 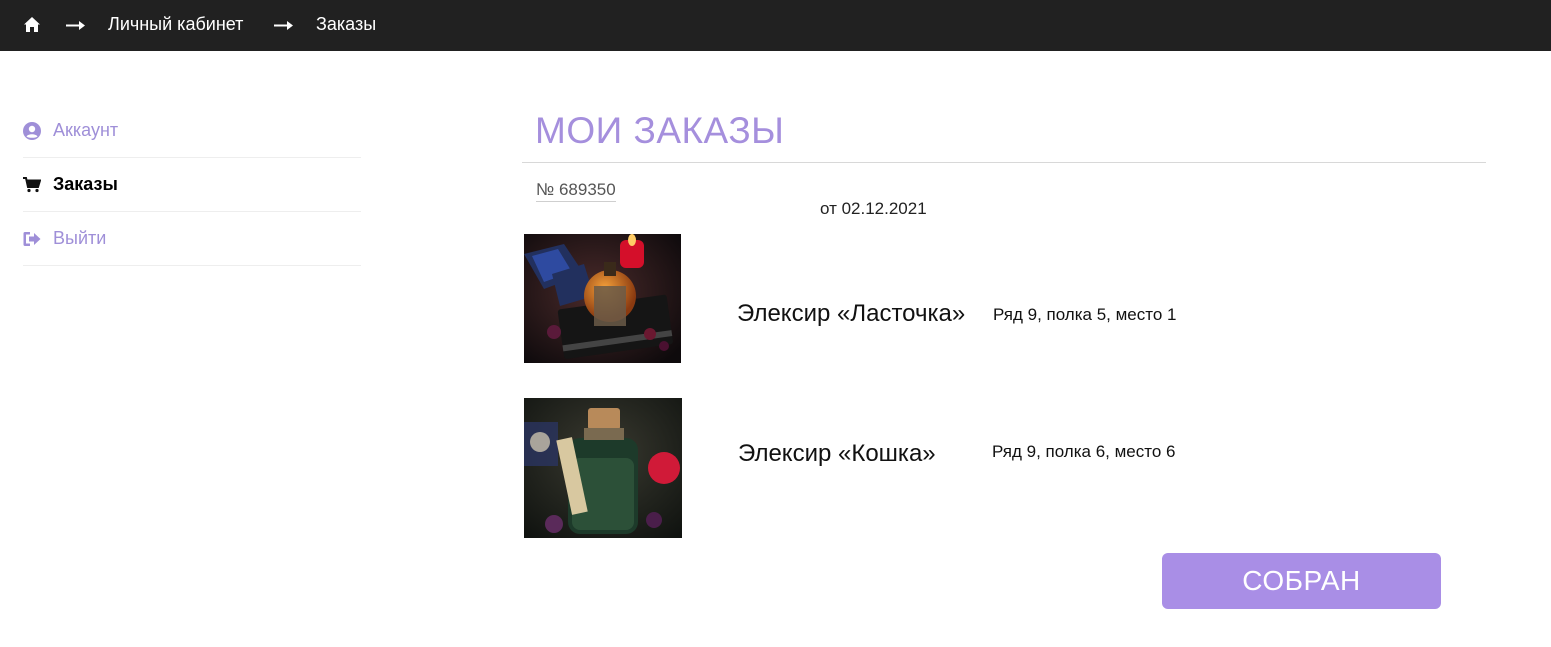 What do you see at coordinates (602, 298) in the screenshot?
I see `product-image-lastochka` at bounding box center [602, 298].